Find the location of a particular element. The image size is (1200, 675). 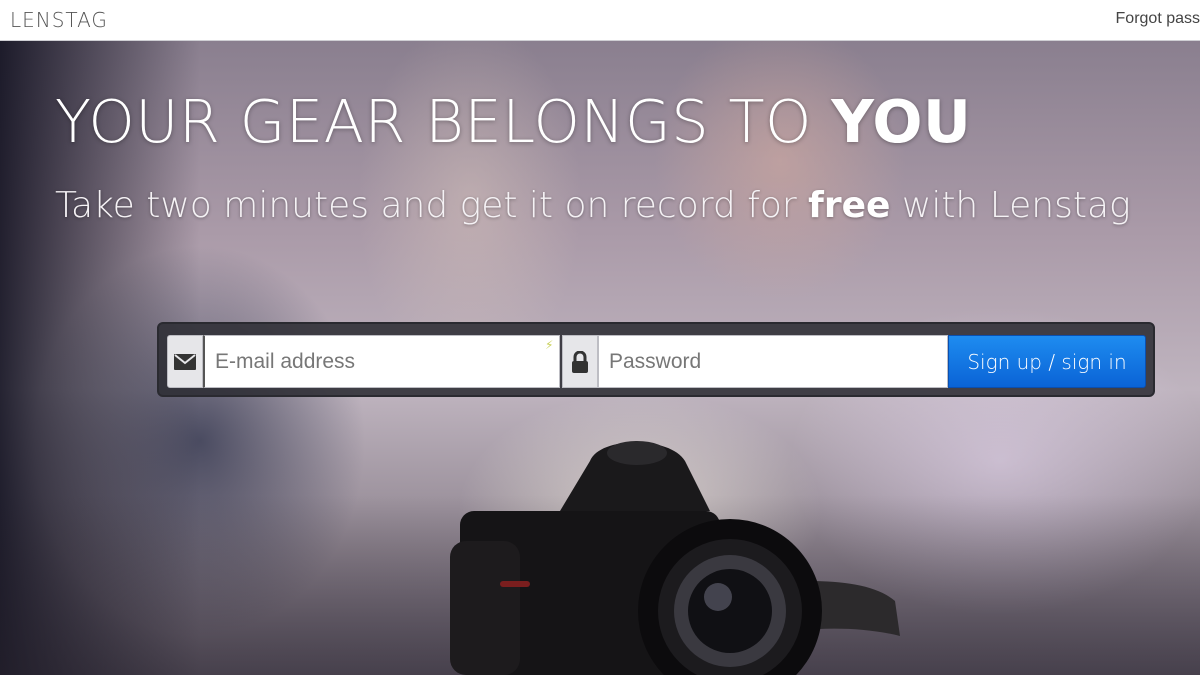

forgot-password-link: Forgot pass is located at coordinates (1158, 19).